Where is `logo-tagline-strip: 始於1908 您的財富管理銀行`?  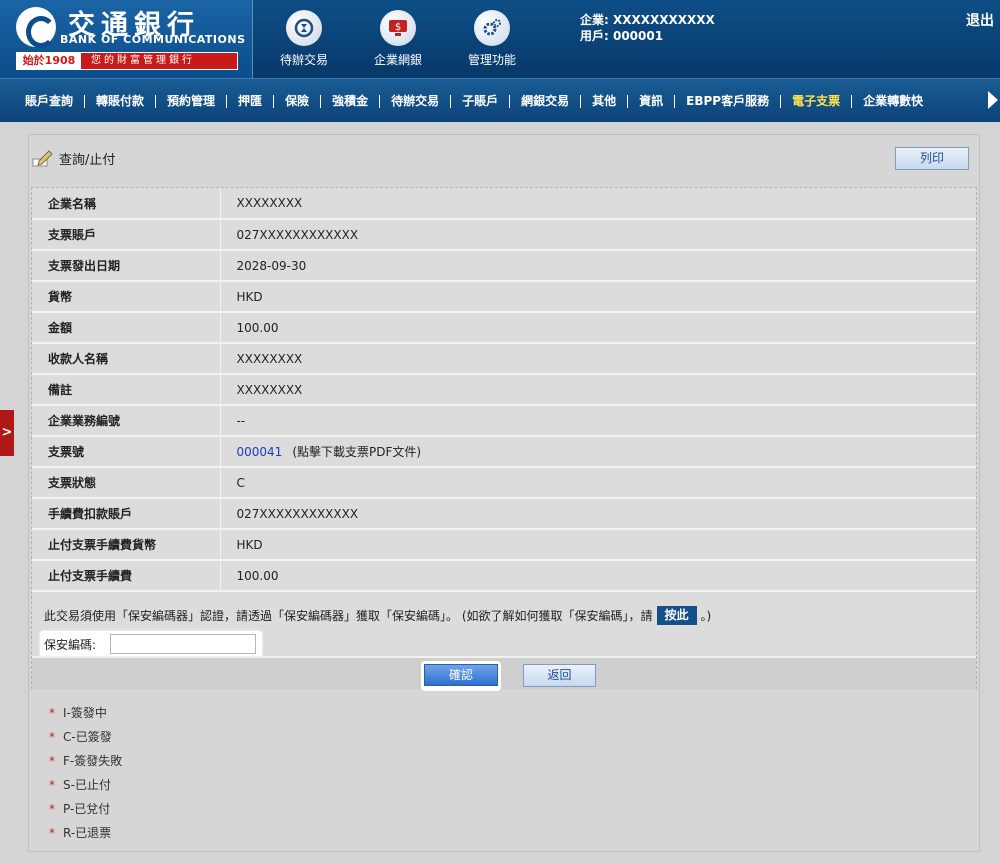
logo-tagline-strip: 始於1908 您的財富管理銀行 is located at coordinates (127, 61).